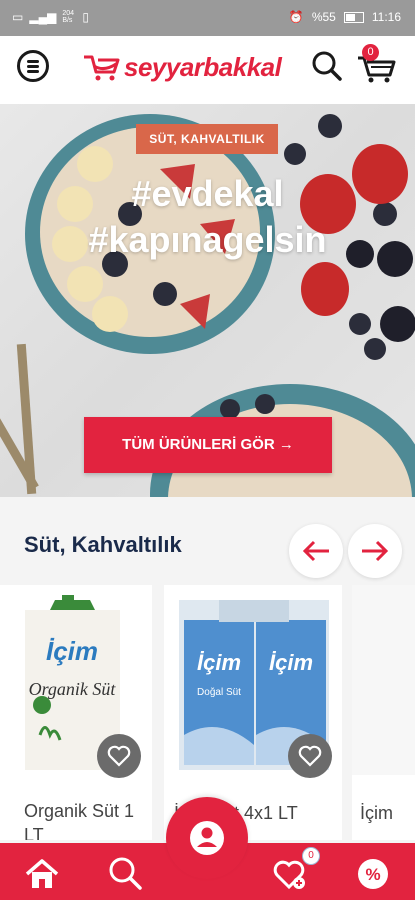  Describe the element at coordinates (73, 689) in the screenshot. I see `product-label: Organik Süt` at that location.